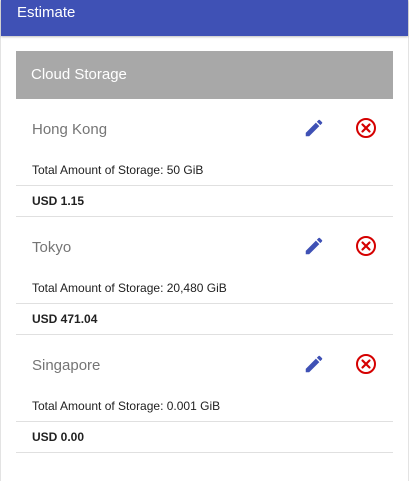 Image resolution: width=409 pixels, height=481 pixels. Describe the element at coordinates (46, 12) in the screenshot. I see `estimate-title: Estimate` at that location.